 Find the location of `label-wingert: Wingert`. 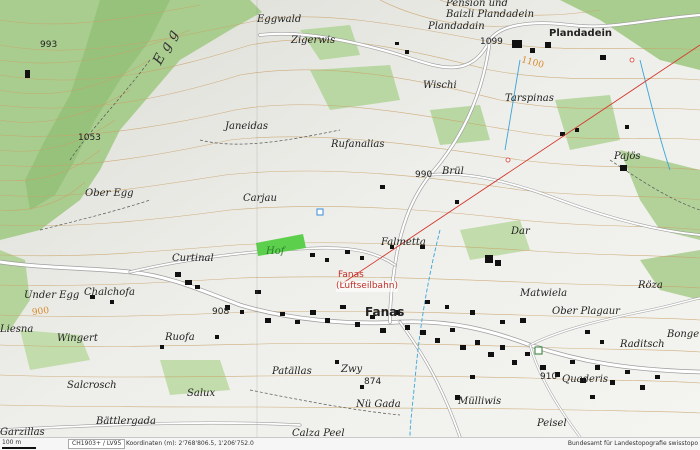

label-wingert: Wingert is located at coordinates (77, 338).